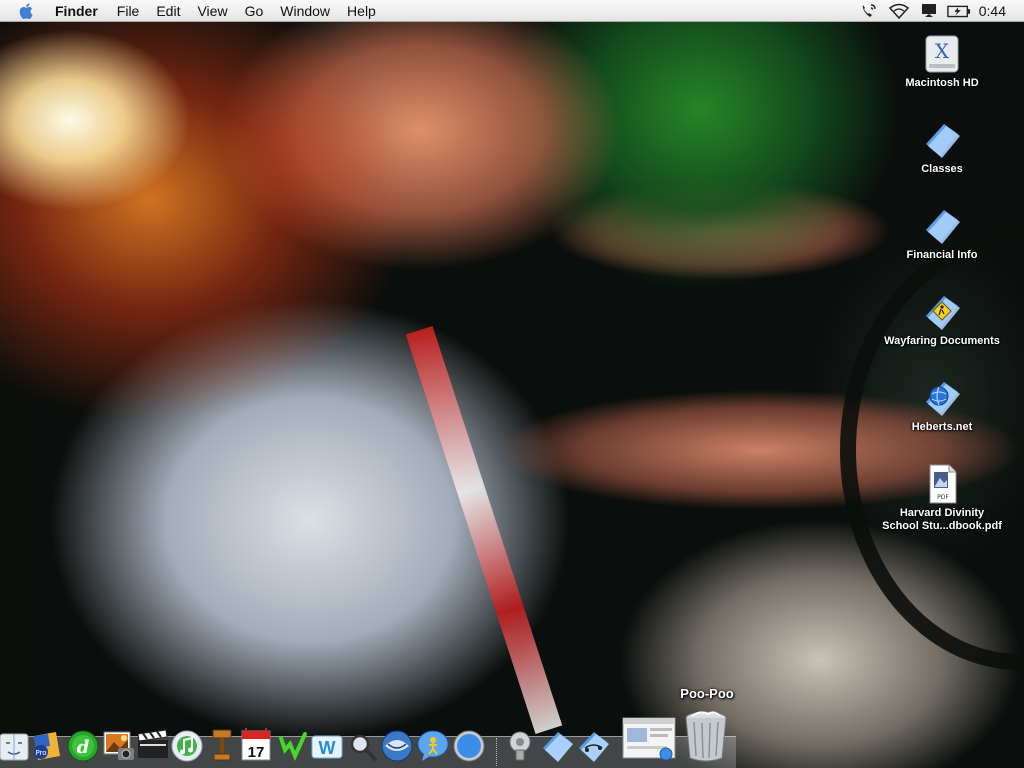  I want to click on text-tool-icon: W, so click(327, 745).